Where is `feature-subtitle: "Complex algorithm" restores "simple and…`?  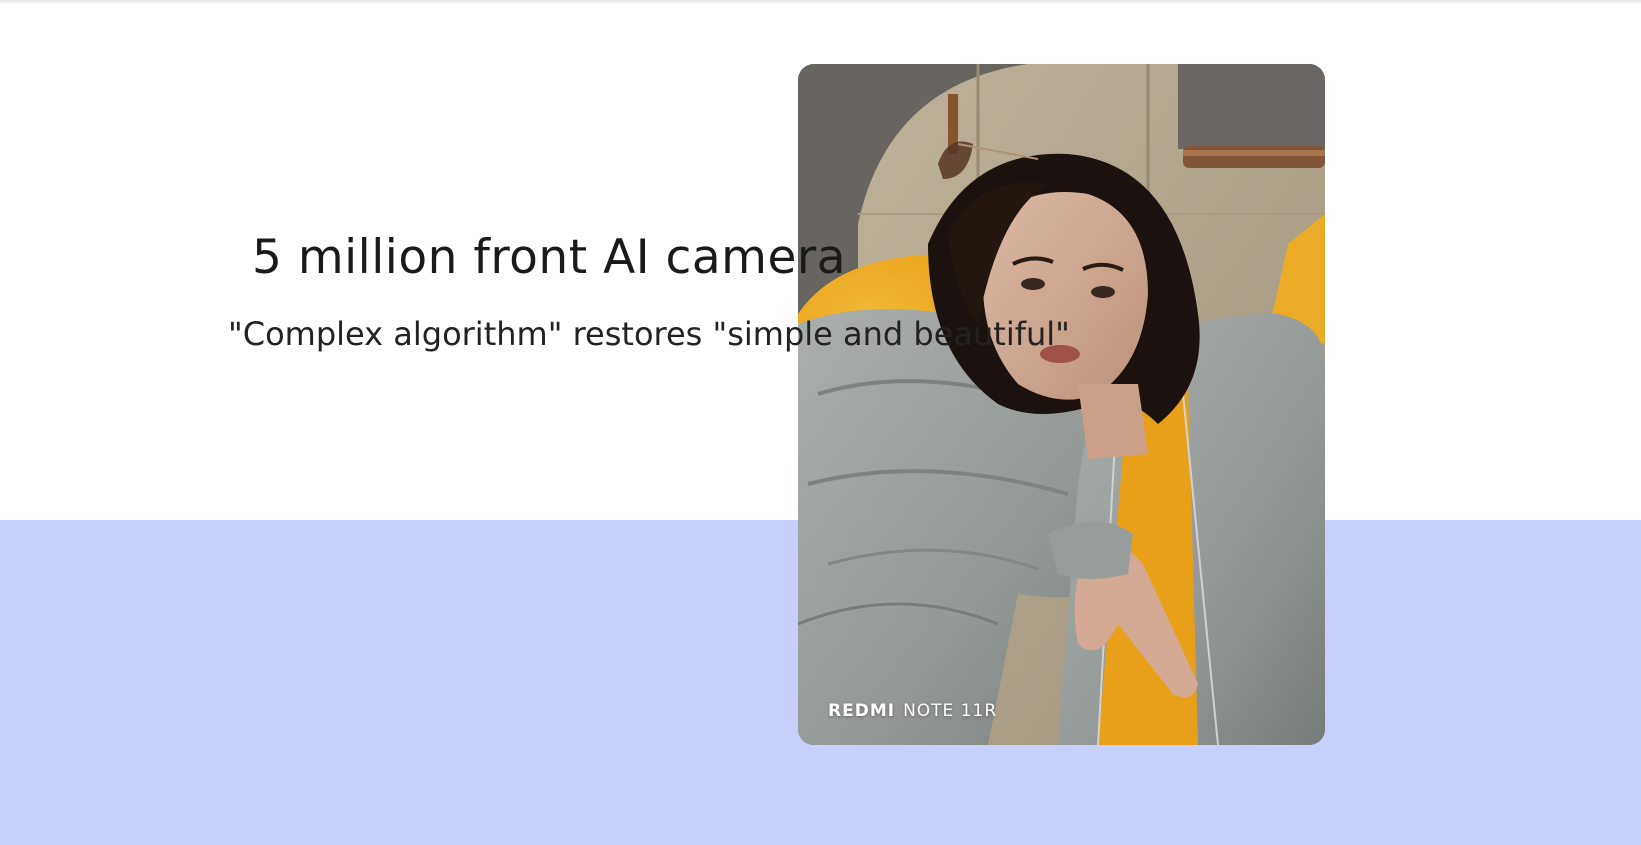 feature-subtitle: "Complex algorithm" restores "simple and… is located at coordinates (649, 334).